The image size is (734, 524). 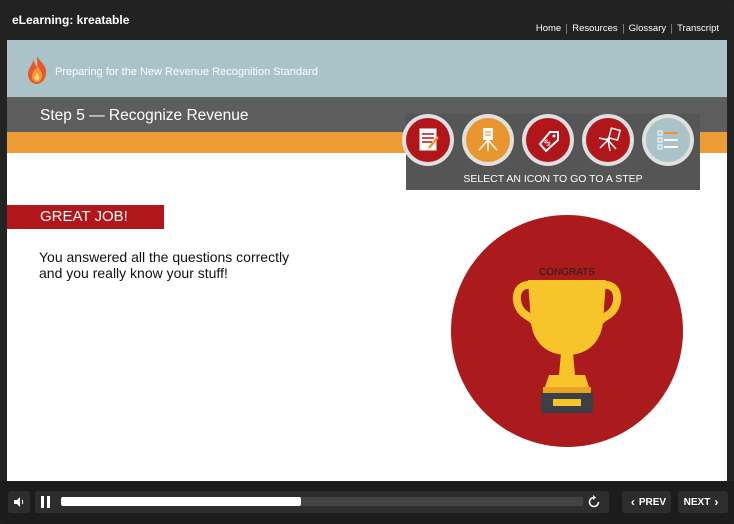 What do you see at coordinates (133, 273) in the screenshot?
I see `feedback-line-2: and you really know your stuff!` at bounding box center [133, 273].